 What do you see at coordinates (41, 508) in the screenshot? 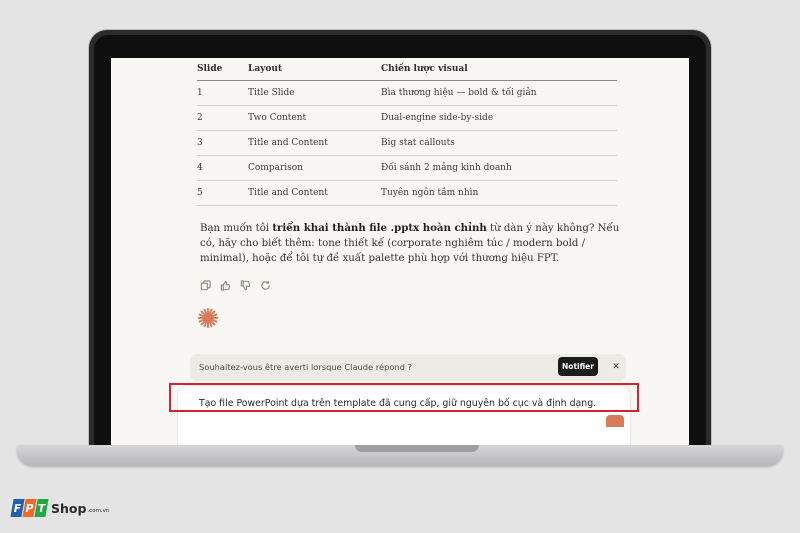
I see `fpt-logo-letter: T` at bounding box center [41, 508].